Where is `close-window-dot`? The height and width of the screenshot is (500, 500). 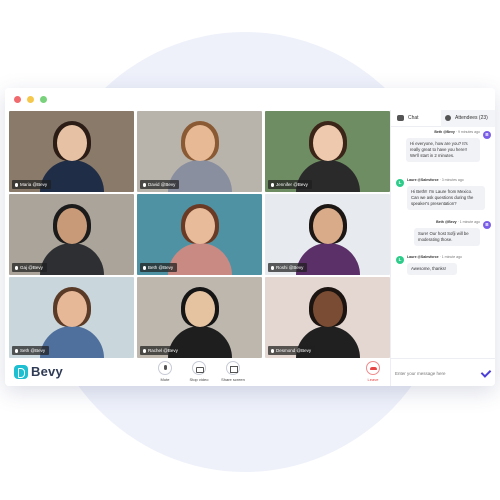 close-window-dot is located at coordinates (17, 99).